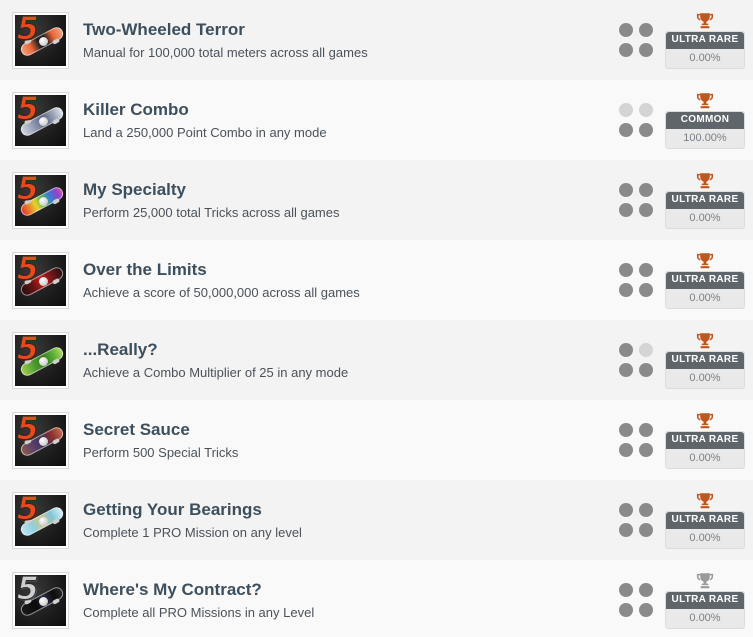 This screenshot has height=637, width=753. Describe the element at coordinates (351, 430) in the screenshot. I see `trophy-title: Secret Sauce` at that location.